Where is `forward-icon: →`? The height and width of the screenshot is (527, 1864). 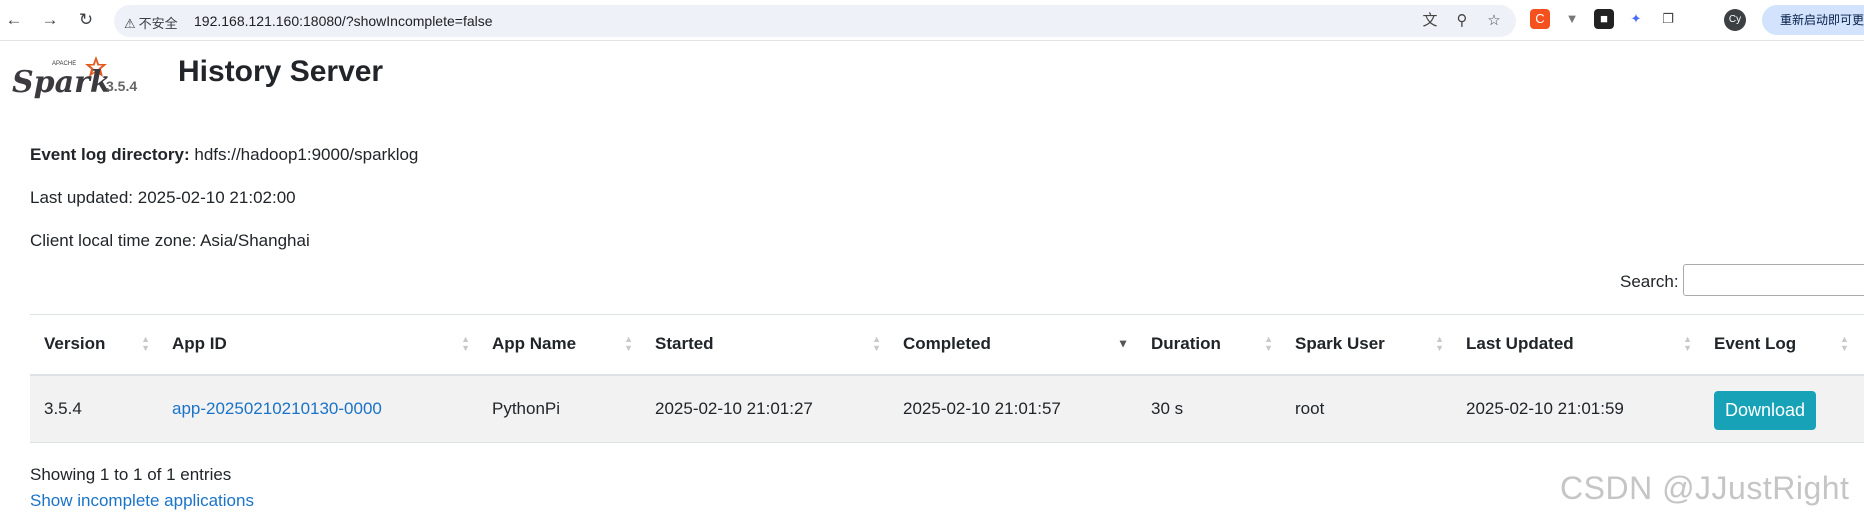 forward-icon: → is located at coordinates (50, 20).